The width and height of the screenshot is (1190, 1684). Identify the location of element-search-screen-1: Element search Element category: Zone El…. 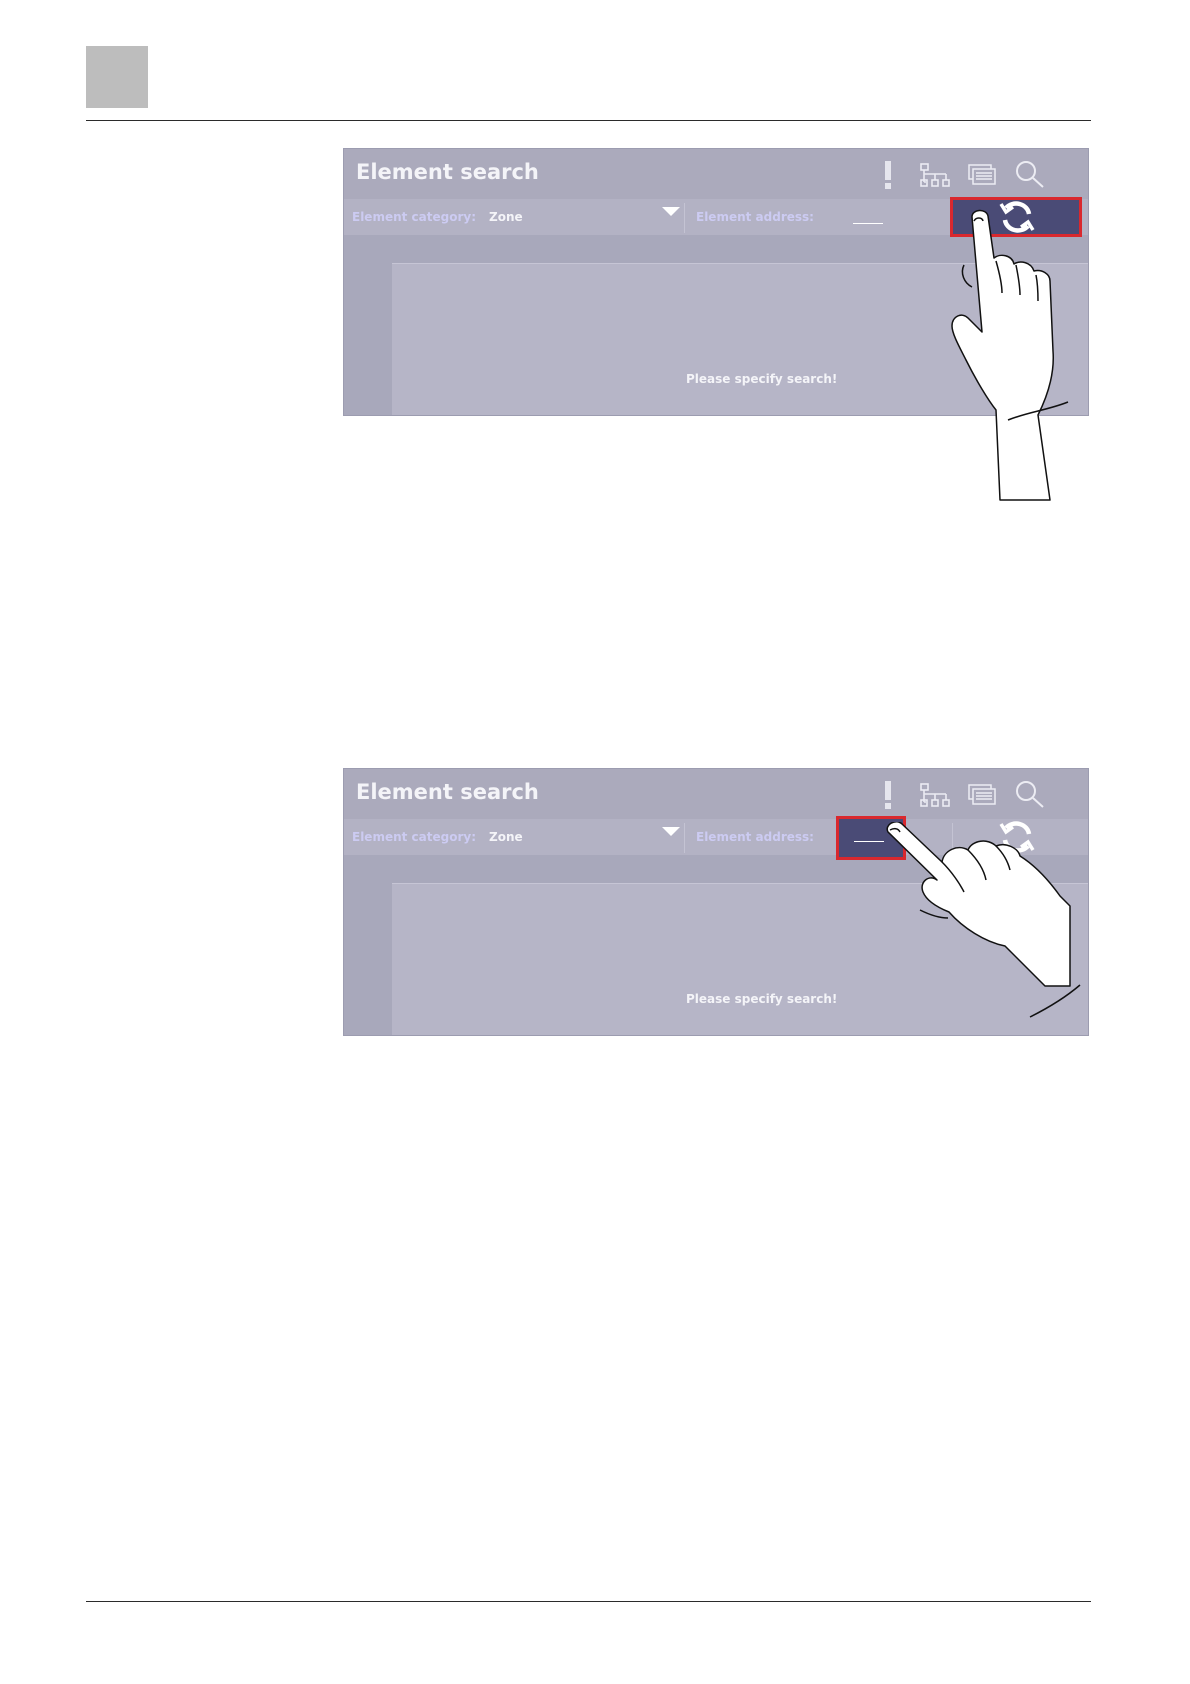
(716, 282).